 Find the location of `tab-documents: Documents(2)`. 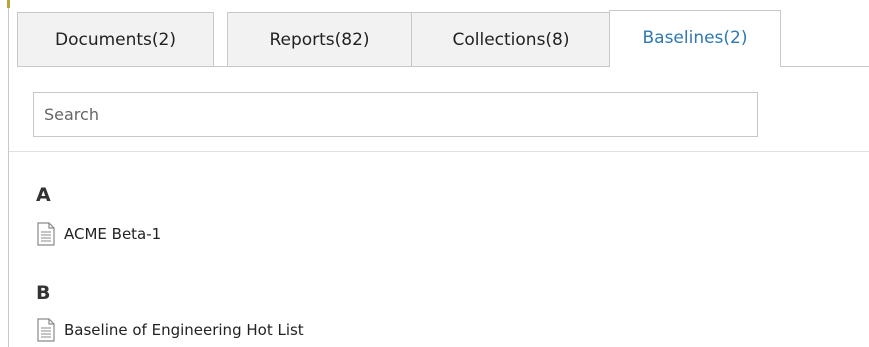

tab-documents: Documents(2) is located at coordinates (115, 39).